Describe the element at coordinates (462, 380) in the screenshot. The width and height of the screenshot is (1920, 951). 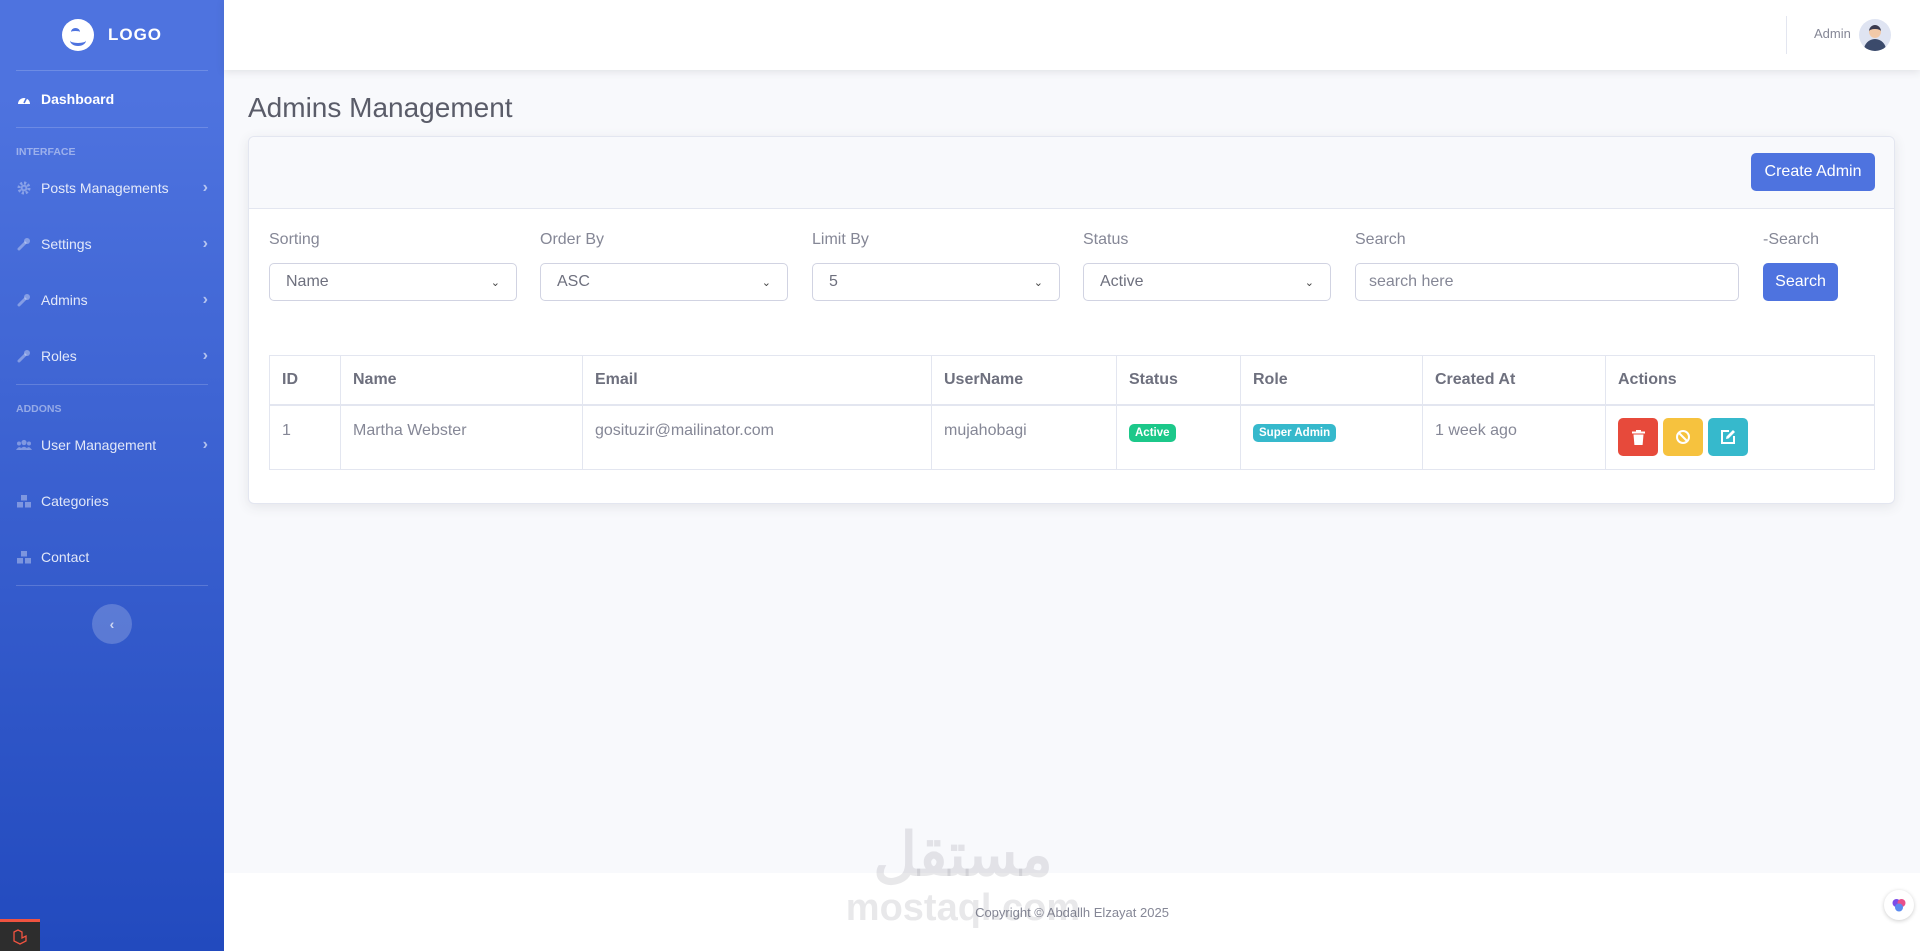
I see `column-header: Name` at that location.